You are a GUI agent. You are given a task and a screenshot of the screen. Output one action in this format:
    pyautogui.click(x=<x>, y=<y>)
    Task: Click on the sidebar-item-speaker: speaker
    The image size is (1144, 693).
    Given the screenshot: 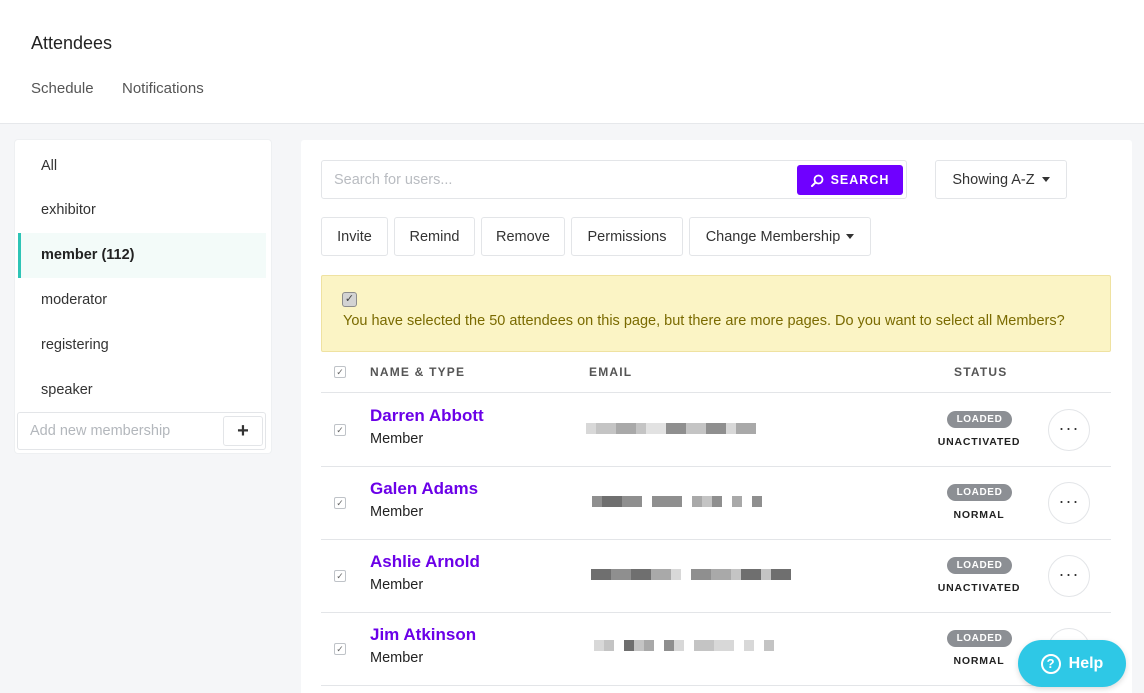 What is the action you would take?
    pyautogui.click(x=142, y=390)
    